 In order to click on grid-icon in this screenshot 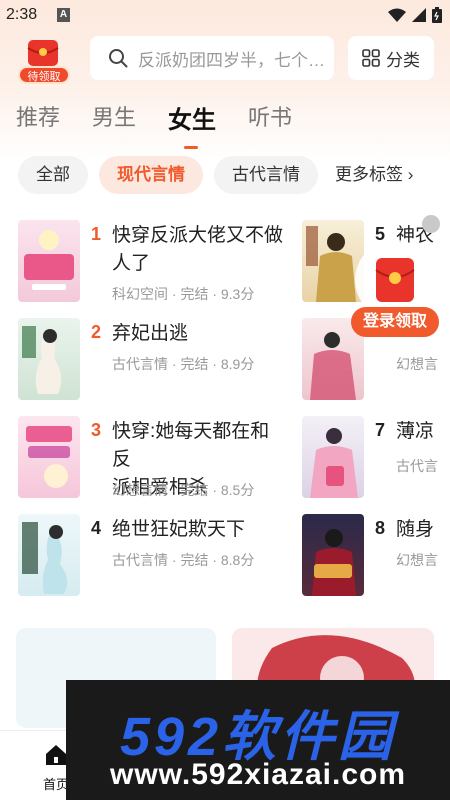, I will do `click(371, 58)`.